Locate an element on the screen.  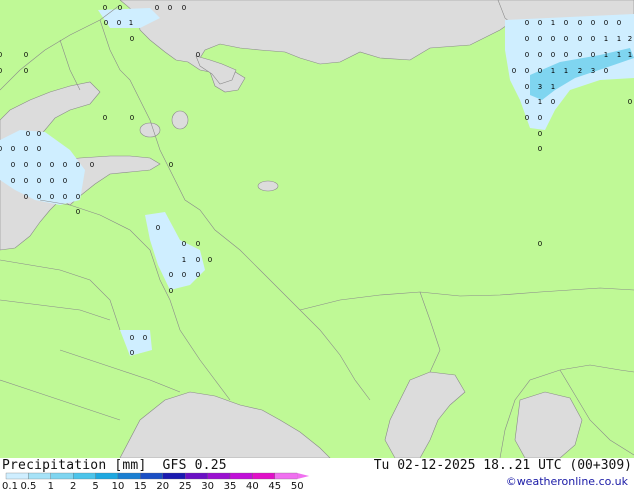
precip-value-label: 3 is located at coordinates (593, 71).